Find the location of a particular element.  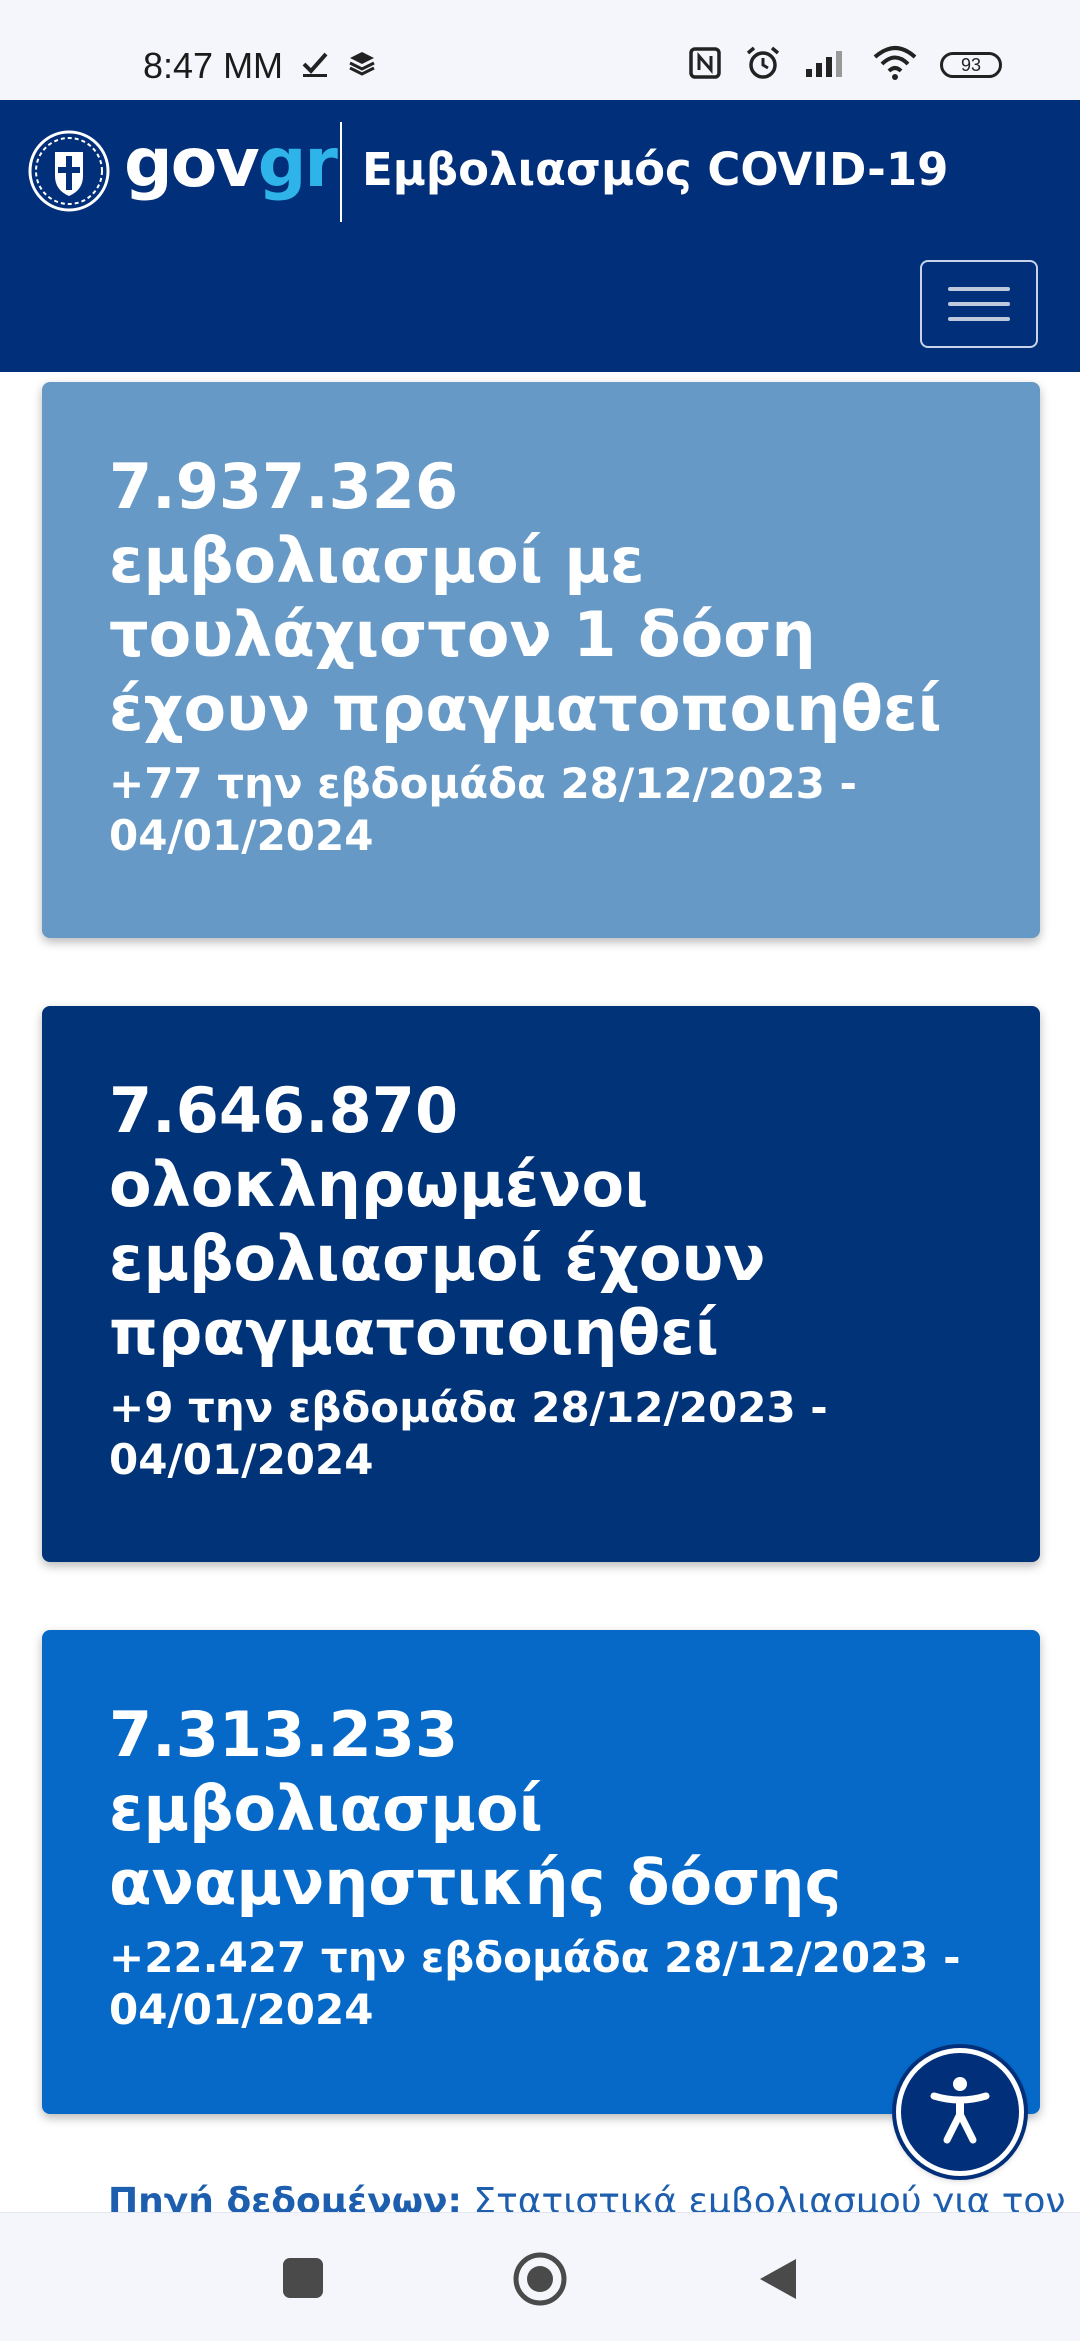

govgr-logo: govgr is located at coordinates (231, 164).